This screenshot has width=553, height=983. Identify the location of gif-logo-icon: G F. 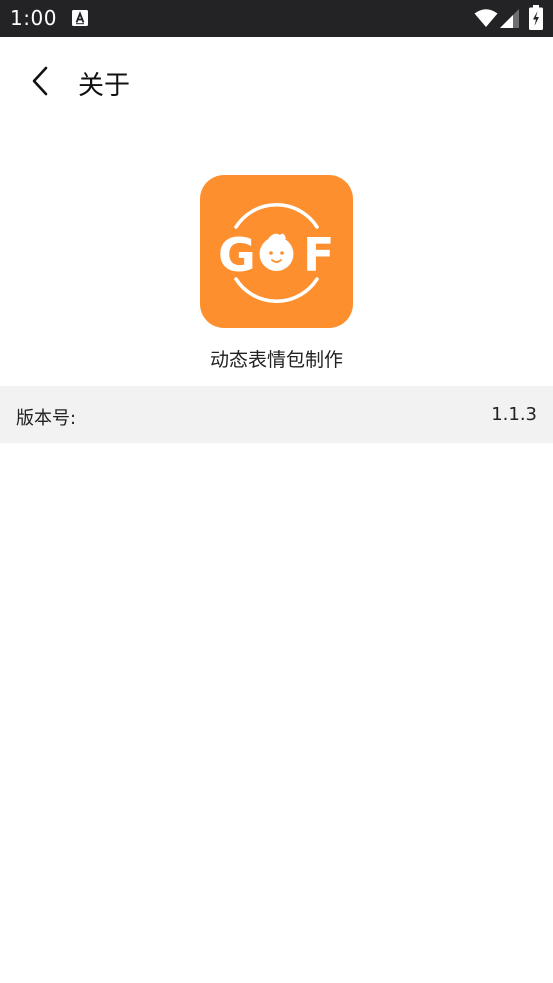
(276, 253).